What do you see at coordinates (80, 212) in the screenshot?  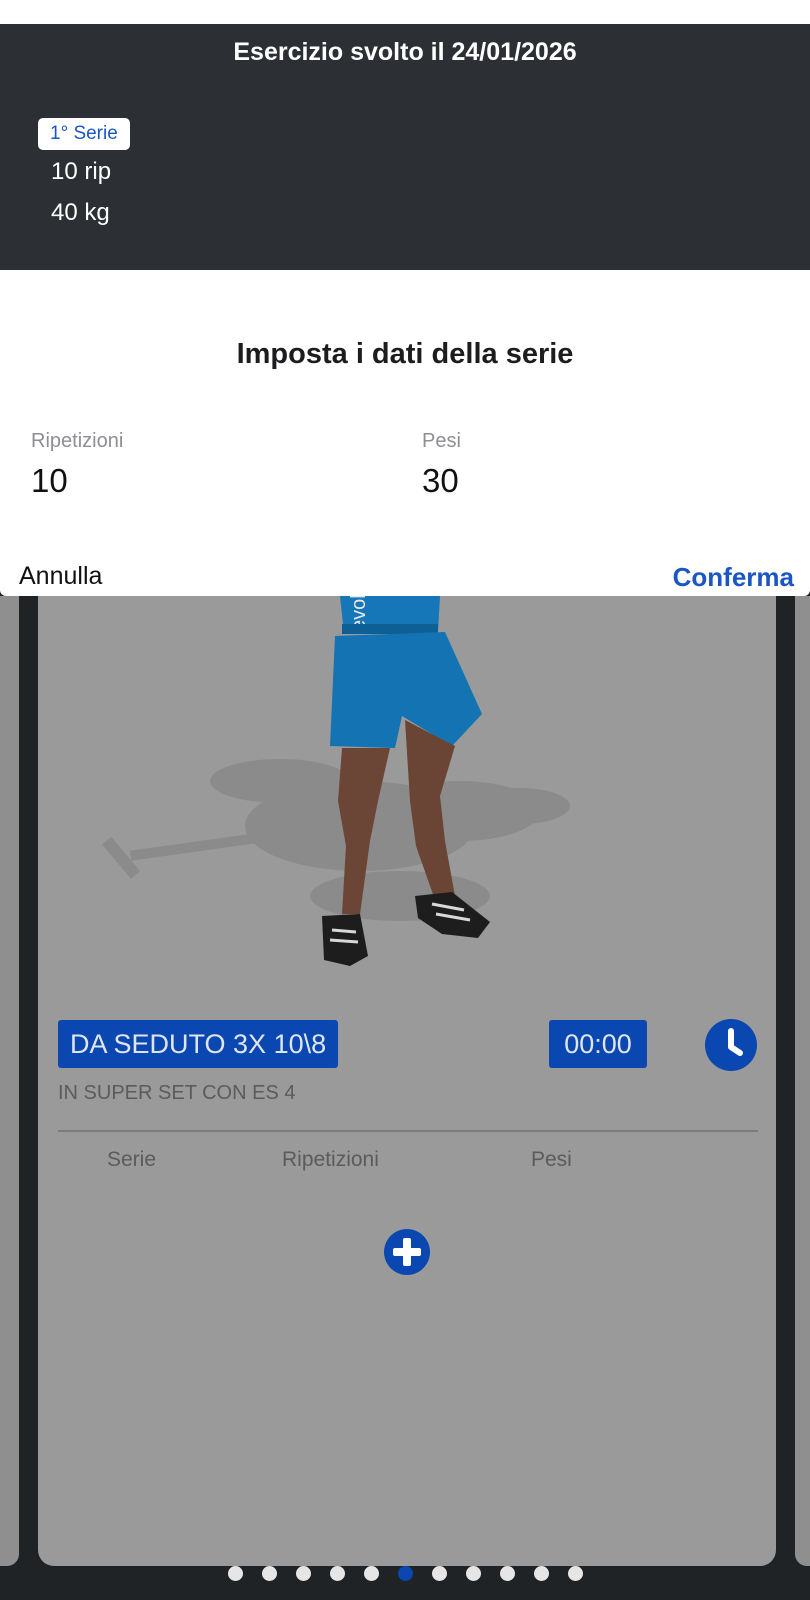 I see `history-serie-weight: 40 kg` at bounding box center [80, 212].